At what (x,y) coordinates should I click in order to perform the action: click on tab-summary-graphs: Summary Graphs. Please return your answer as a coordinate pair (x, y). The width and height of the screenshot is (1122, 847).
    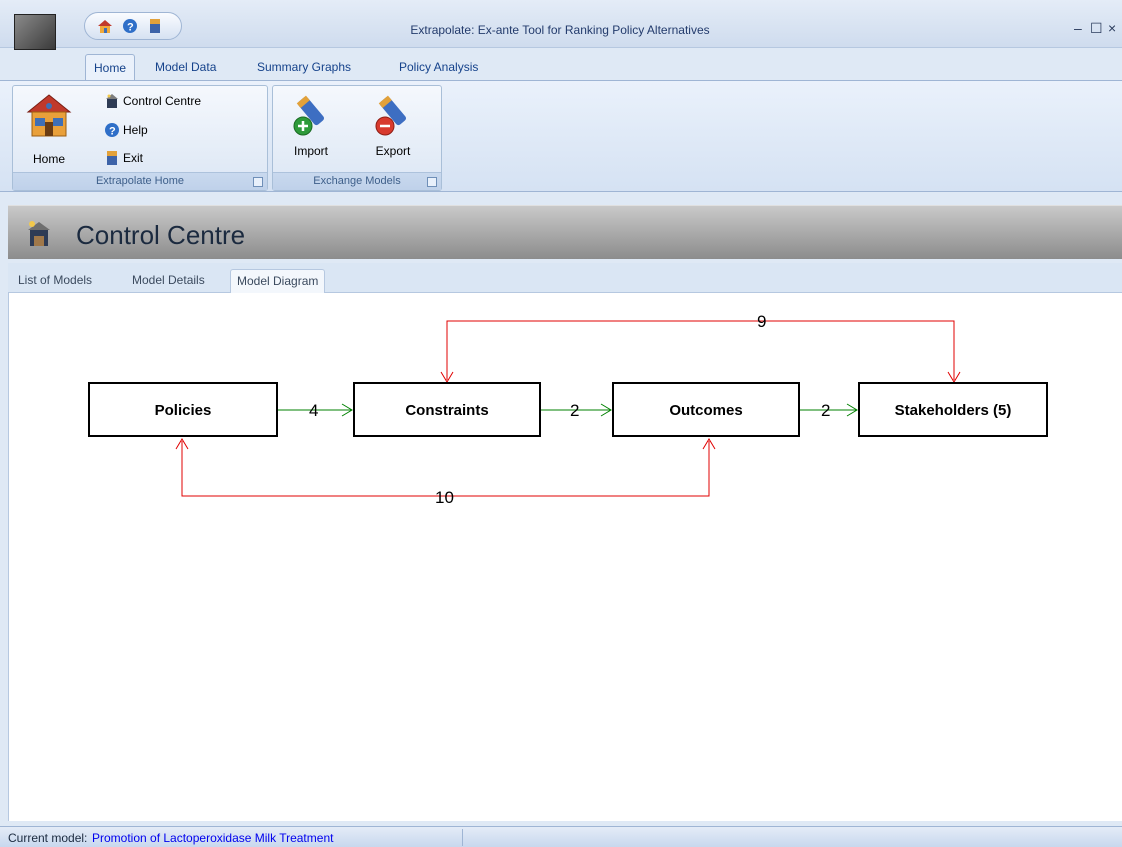
    Looking at the image, I should click on (304, 67).